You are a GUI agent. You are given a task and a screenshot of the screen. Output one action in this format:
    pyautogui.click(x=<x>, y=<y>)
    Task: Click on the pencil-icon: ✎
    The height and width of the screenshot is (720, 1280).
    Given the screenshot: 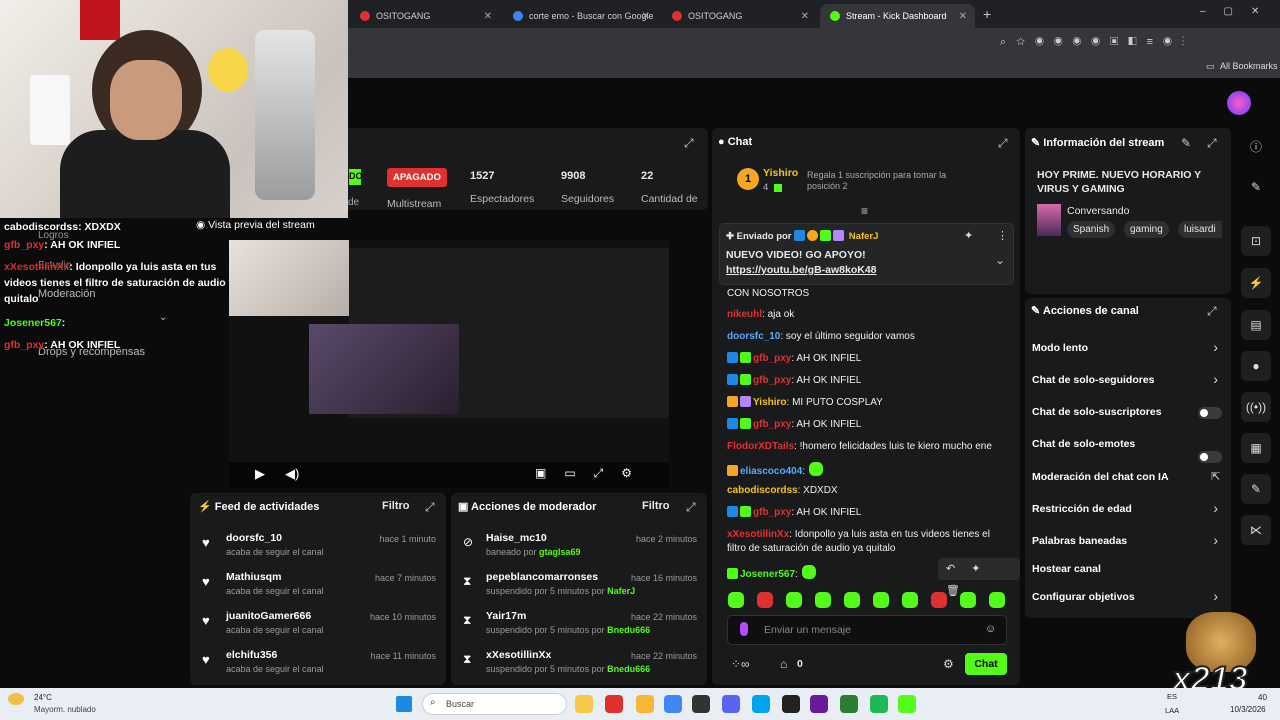 What is the action you would take?
    pyautogui.click(x=1256, y=187)
    